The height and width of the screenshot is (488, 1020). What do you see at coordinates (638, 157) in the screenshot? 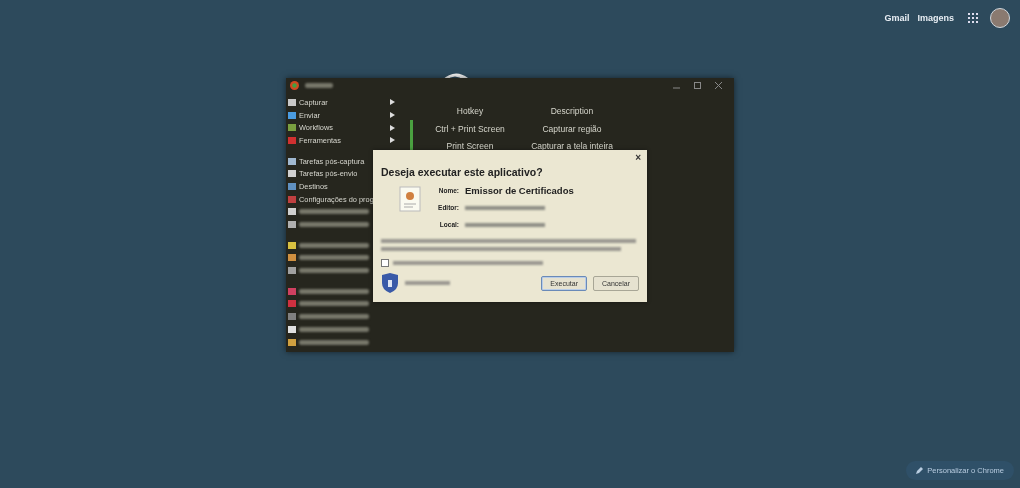
I see `close-button: ×` at bounding box center [638, 157].